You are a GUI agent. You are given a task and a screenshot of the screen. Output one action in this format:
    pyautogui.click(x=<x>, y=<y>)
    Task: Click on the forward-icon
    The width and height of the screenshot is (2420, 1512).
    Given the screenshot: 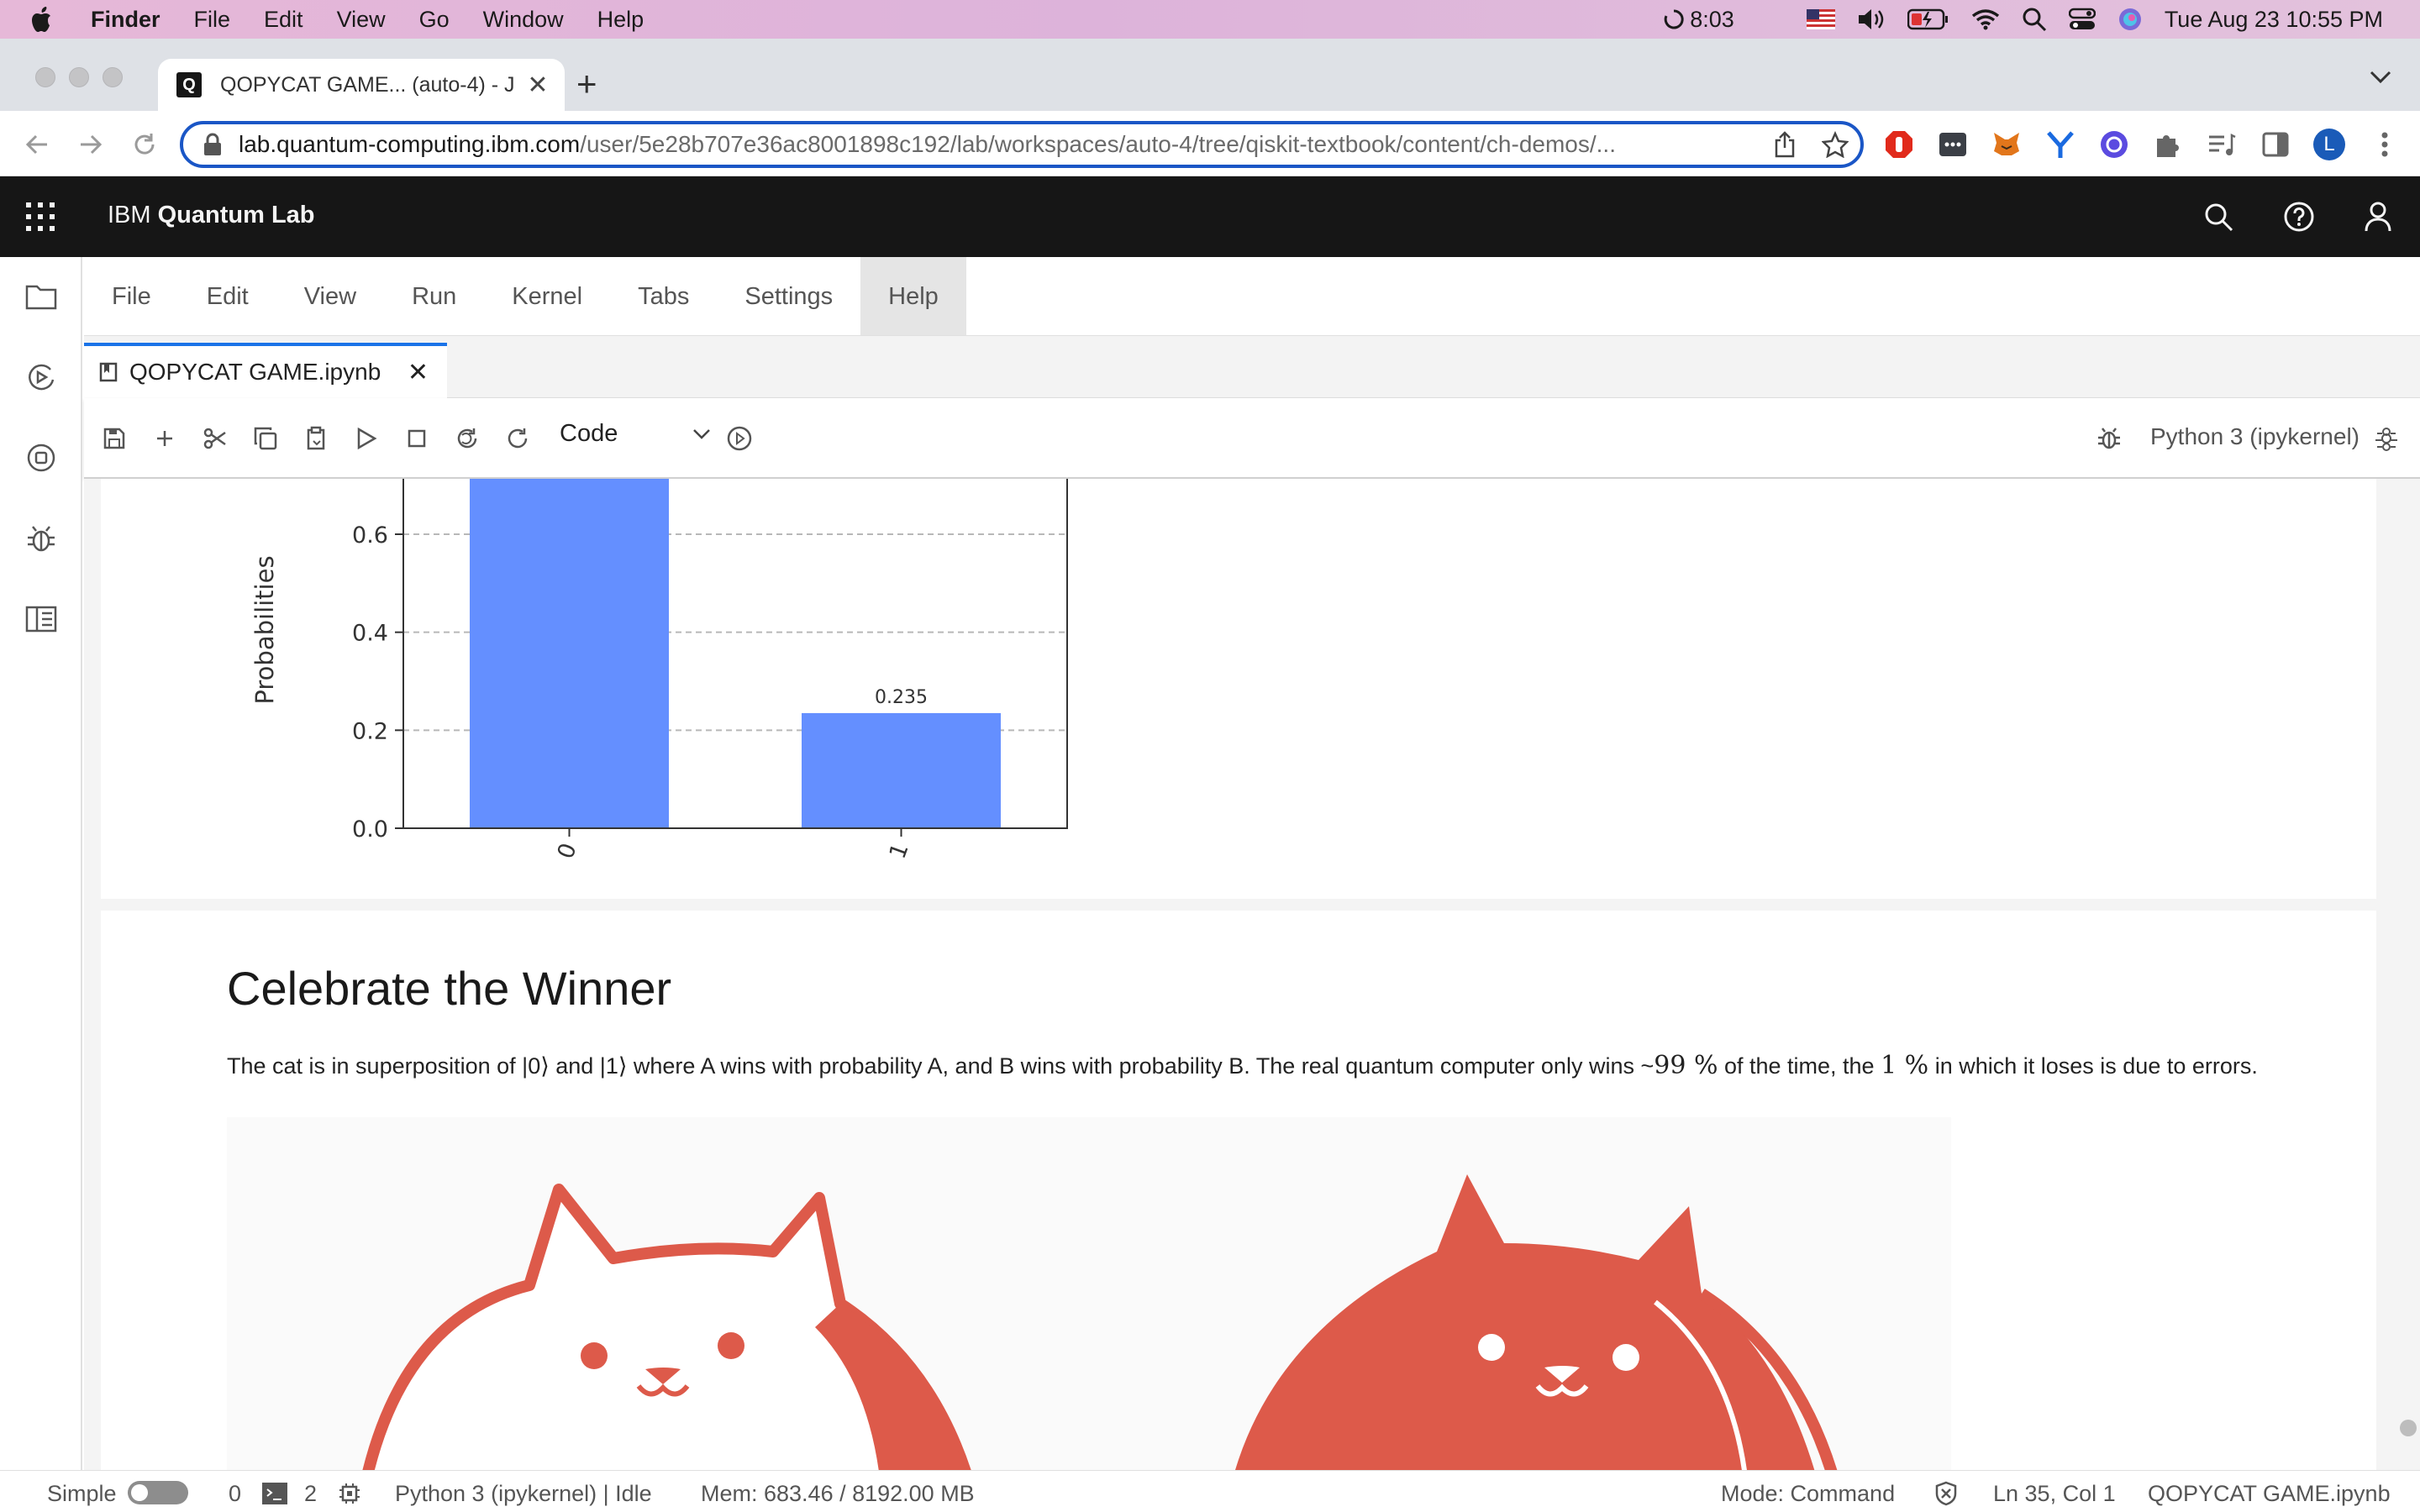 What is the action you would take?
    pyautogui.click(x=91, y=144)
    